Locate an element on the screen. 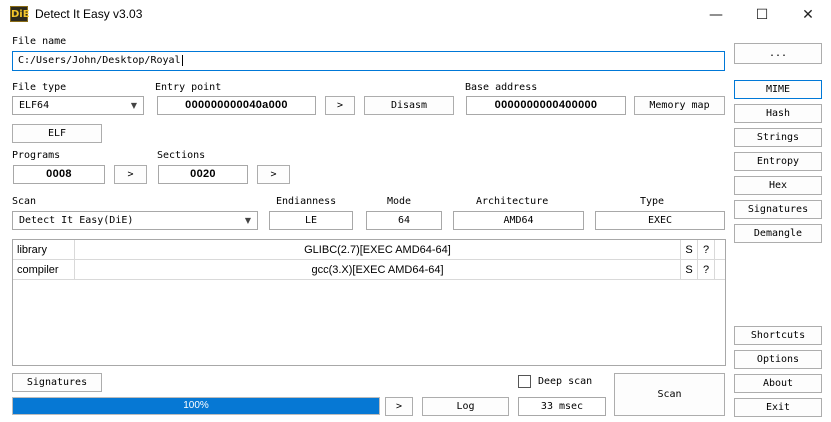 The height and width of the screenshot is (422, 831). entry-point-go-button: > is located at coordinates (340, 105).